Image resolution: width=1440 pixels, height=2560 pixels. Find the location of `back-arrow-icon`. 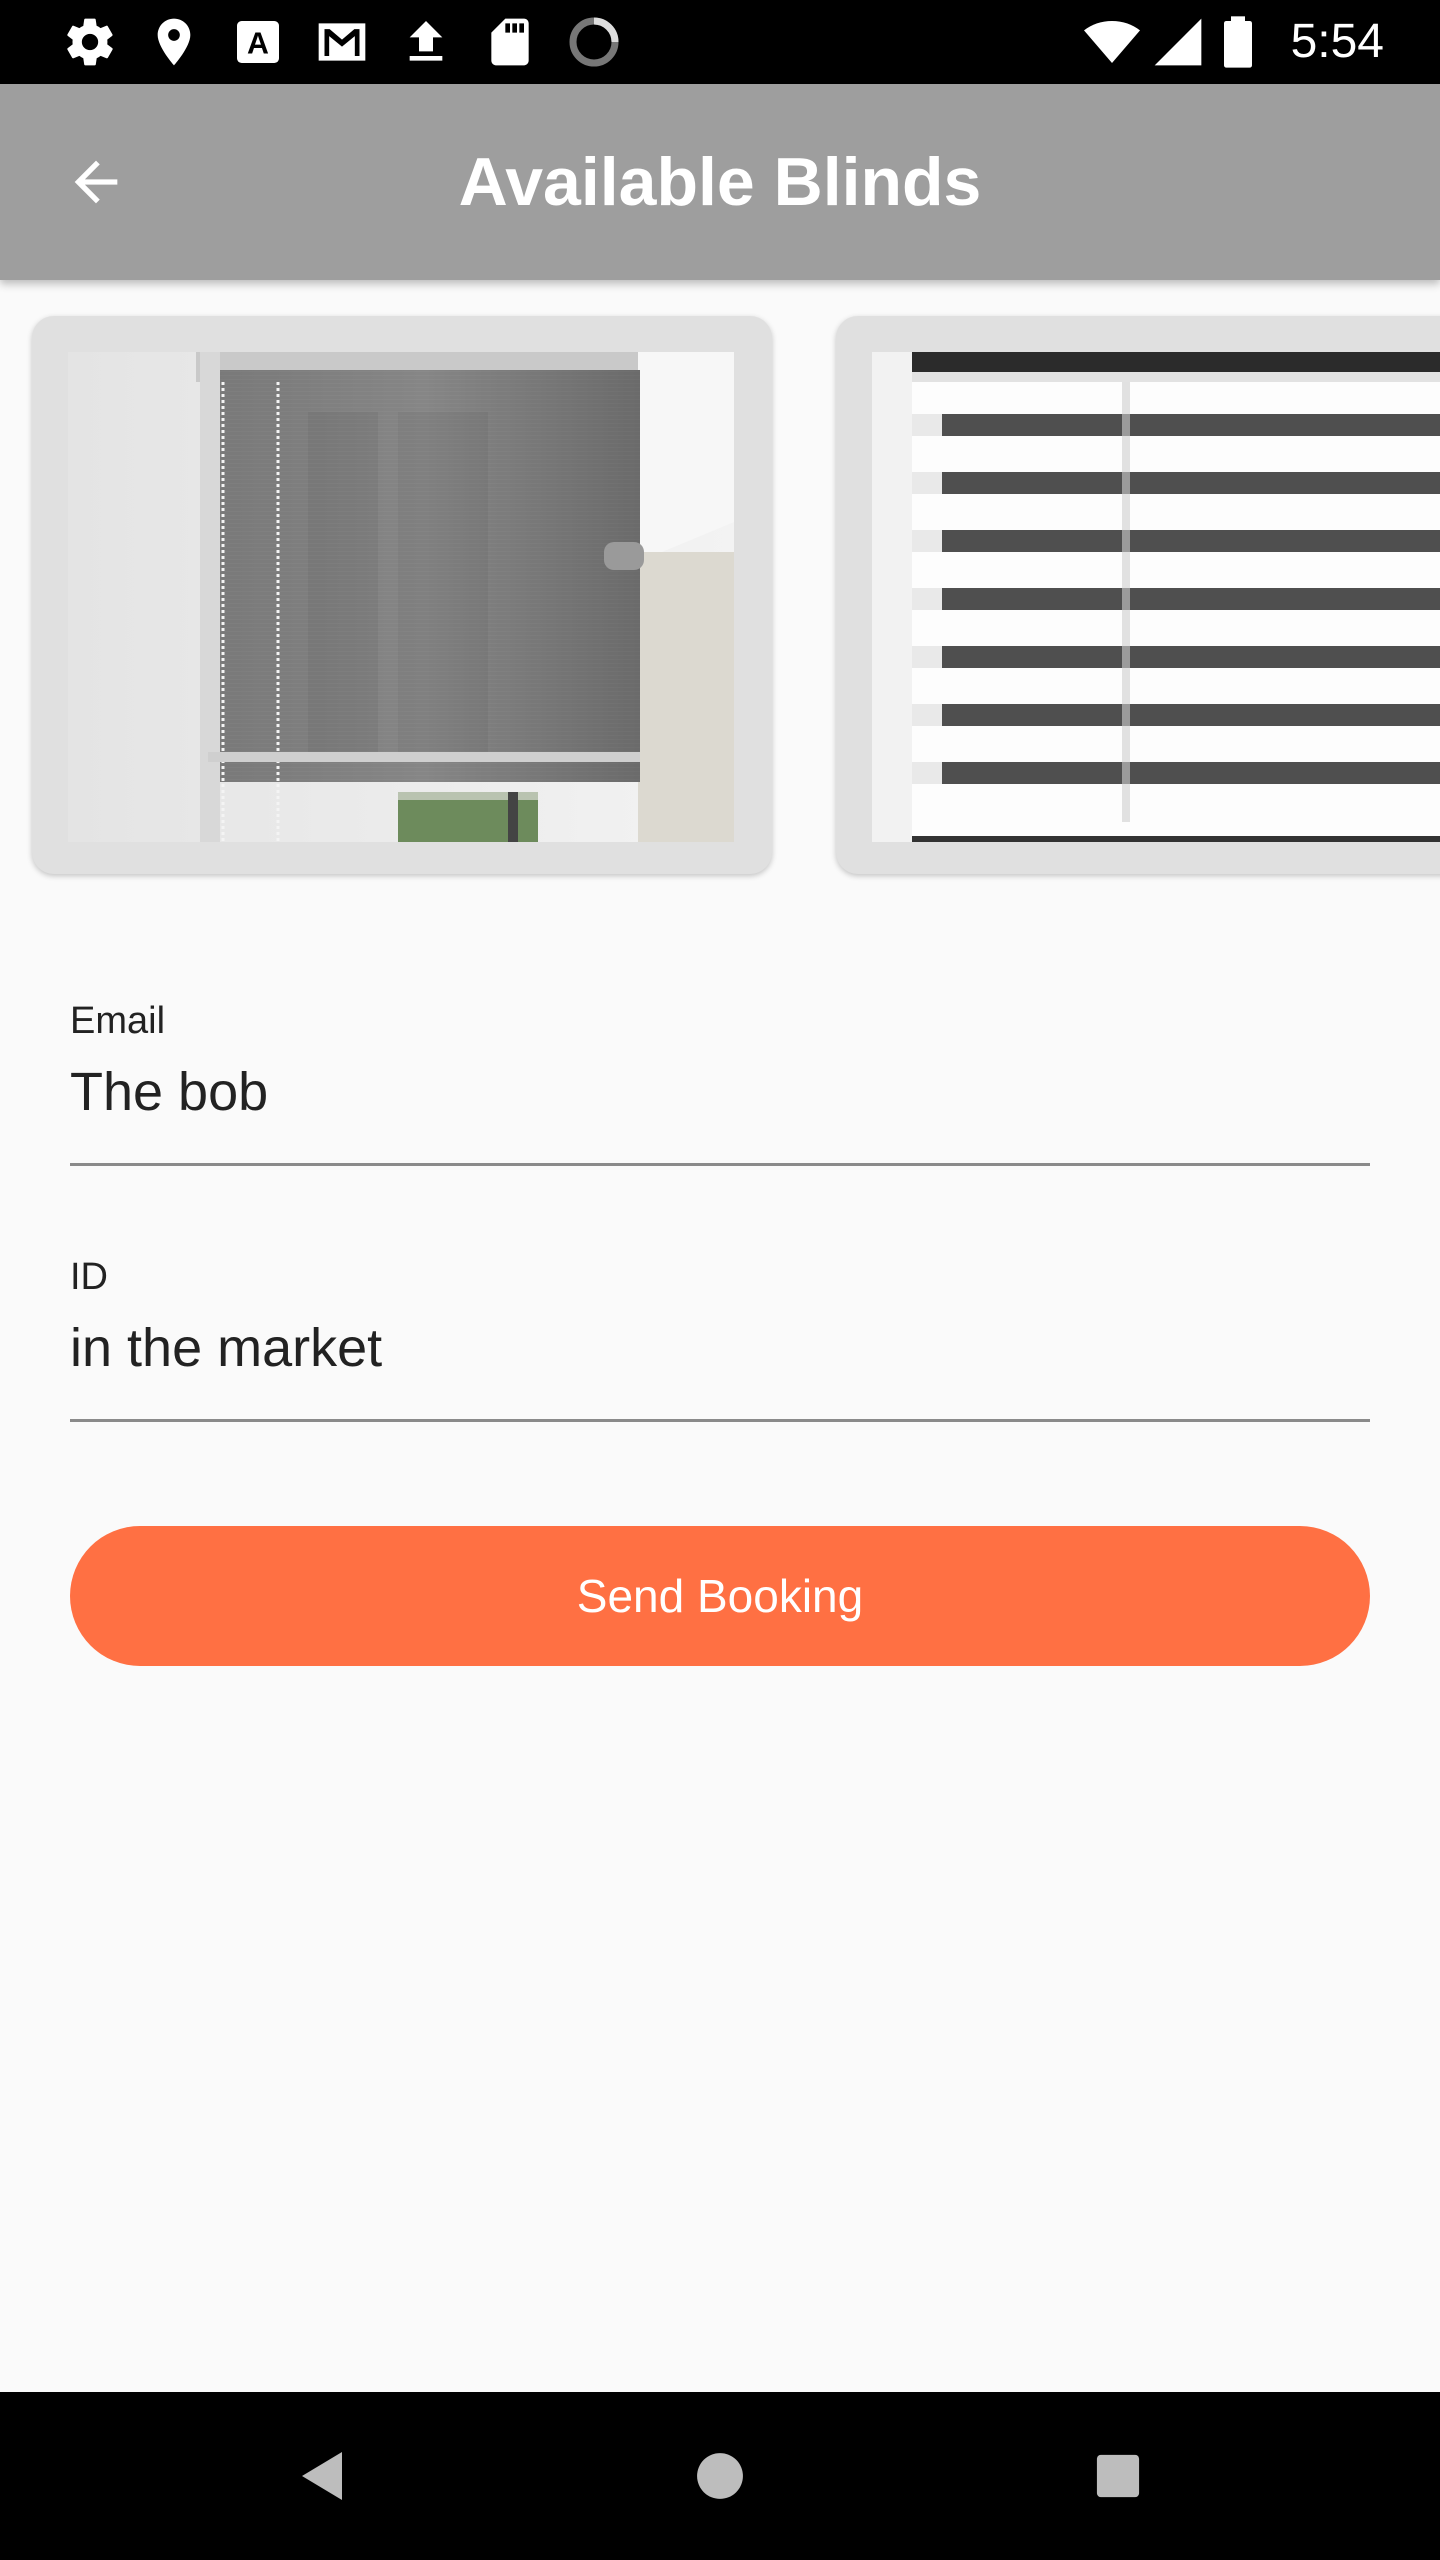

back-arrow-icon is located at coordinates (96, 182).